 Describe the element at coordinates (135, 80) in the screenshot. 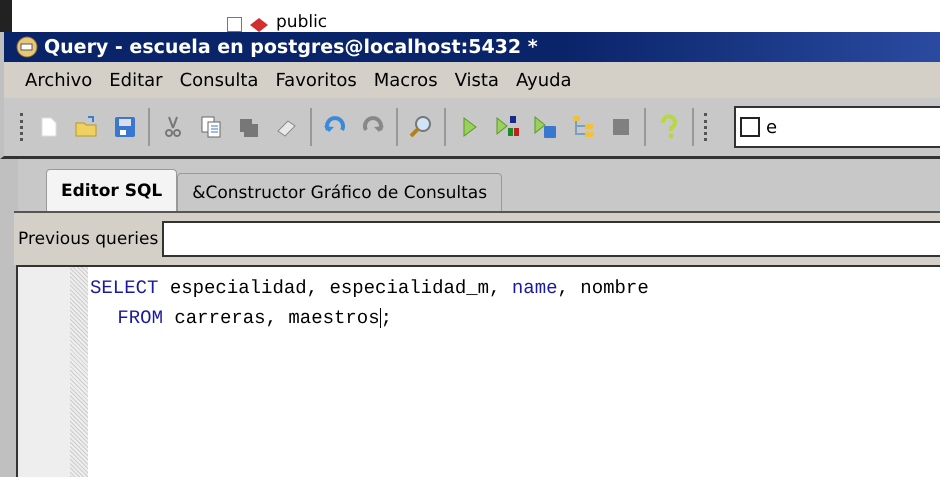

I see `menu-item: Editar` at that location.